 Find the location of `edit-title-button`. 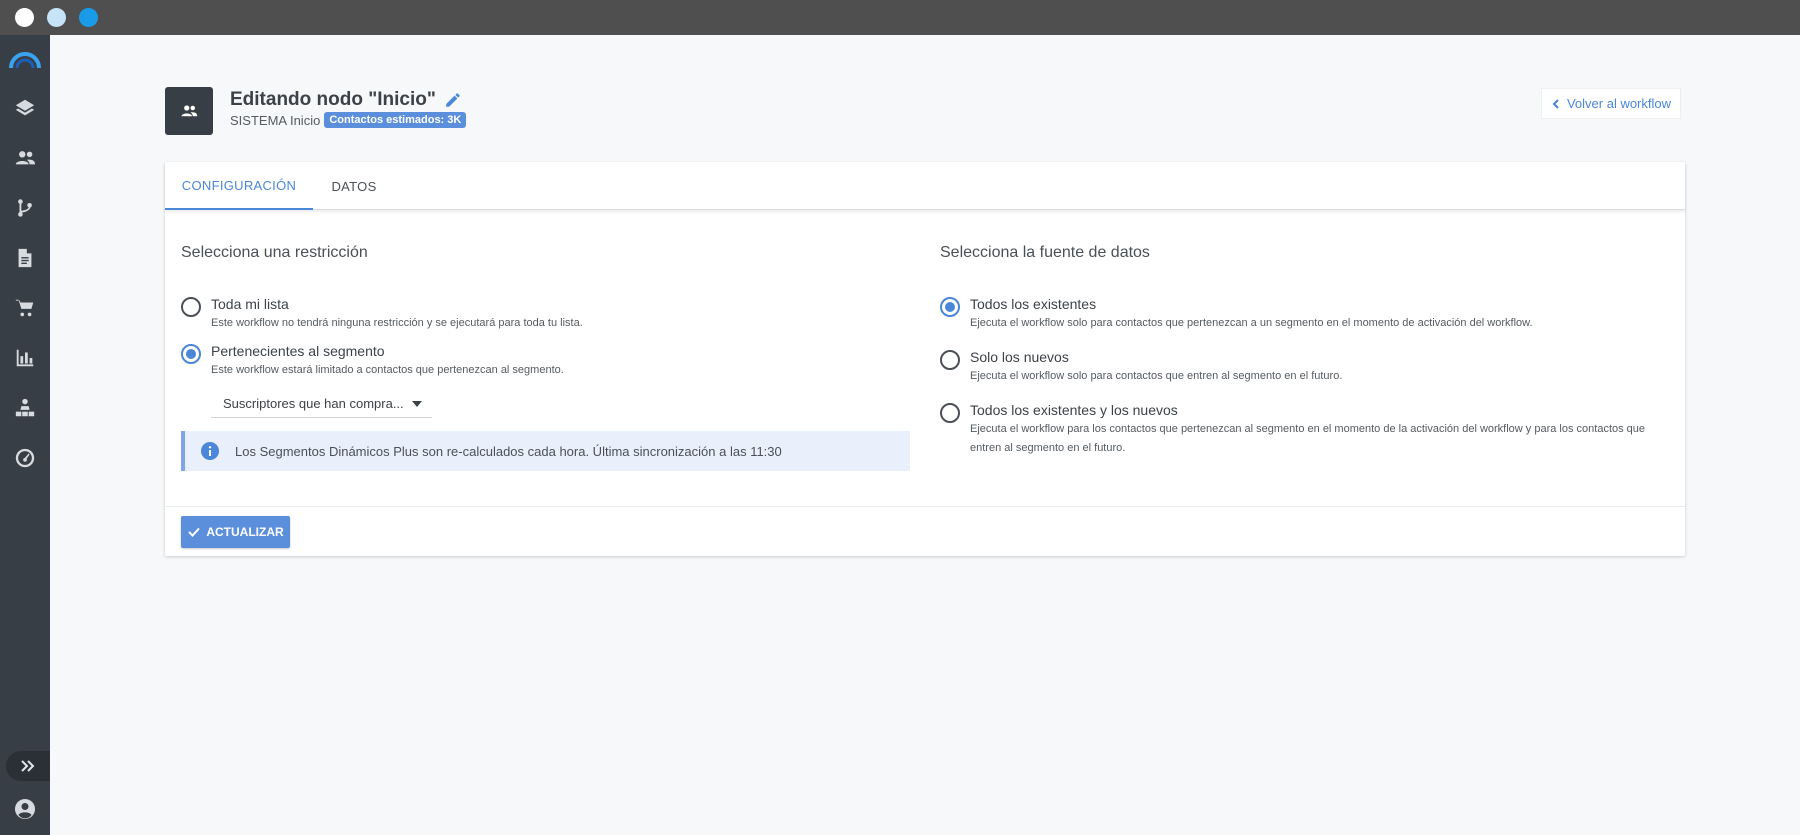

edit-title-button is located at coordinates (453, 100).